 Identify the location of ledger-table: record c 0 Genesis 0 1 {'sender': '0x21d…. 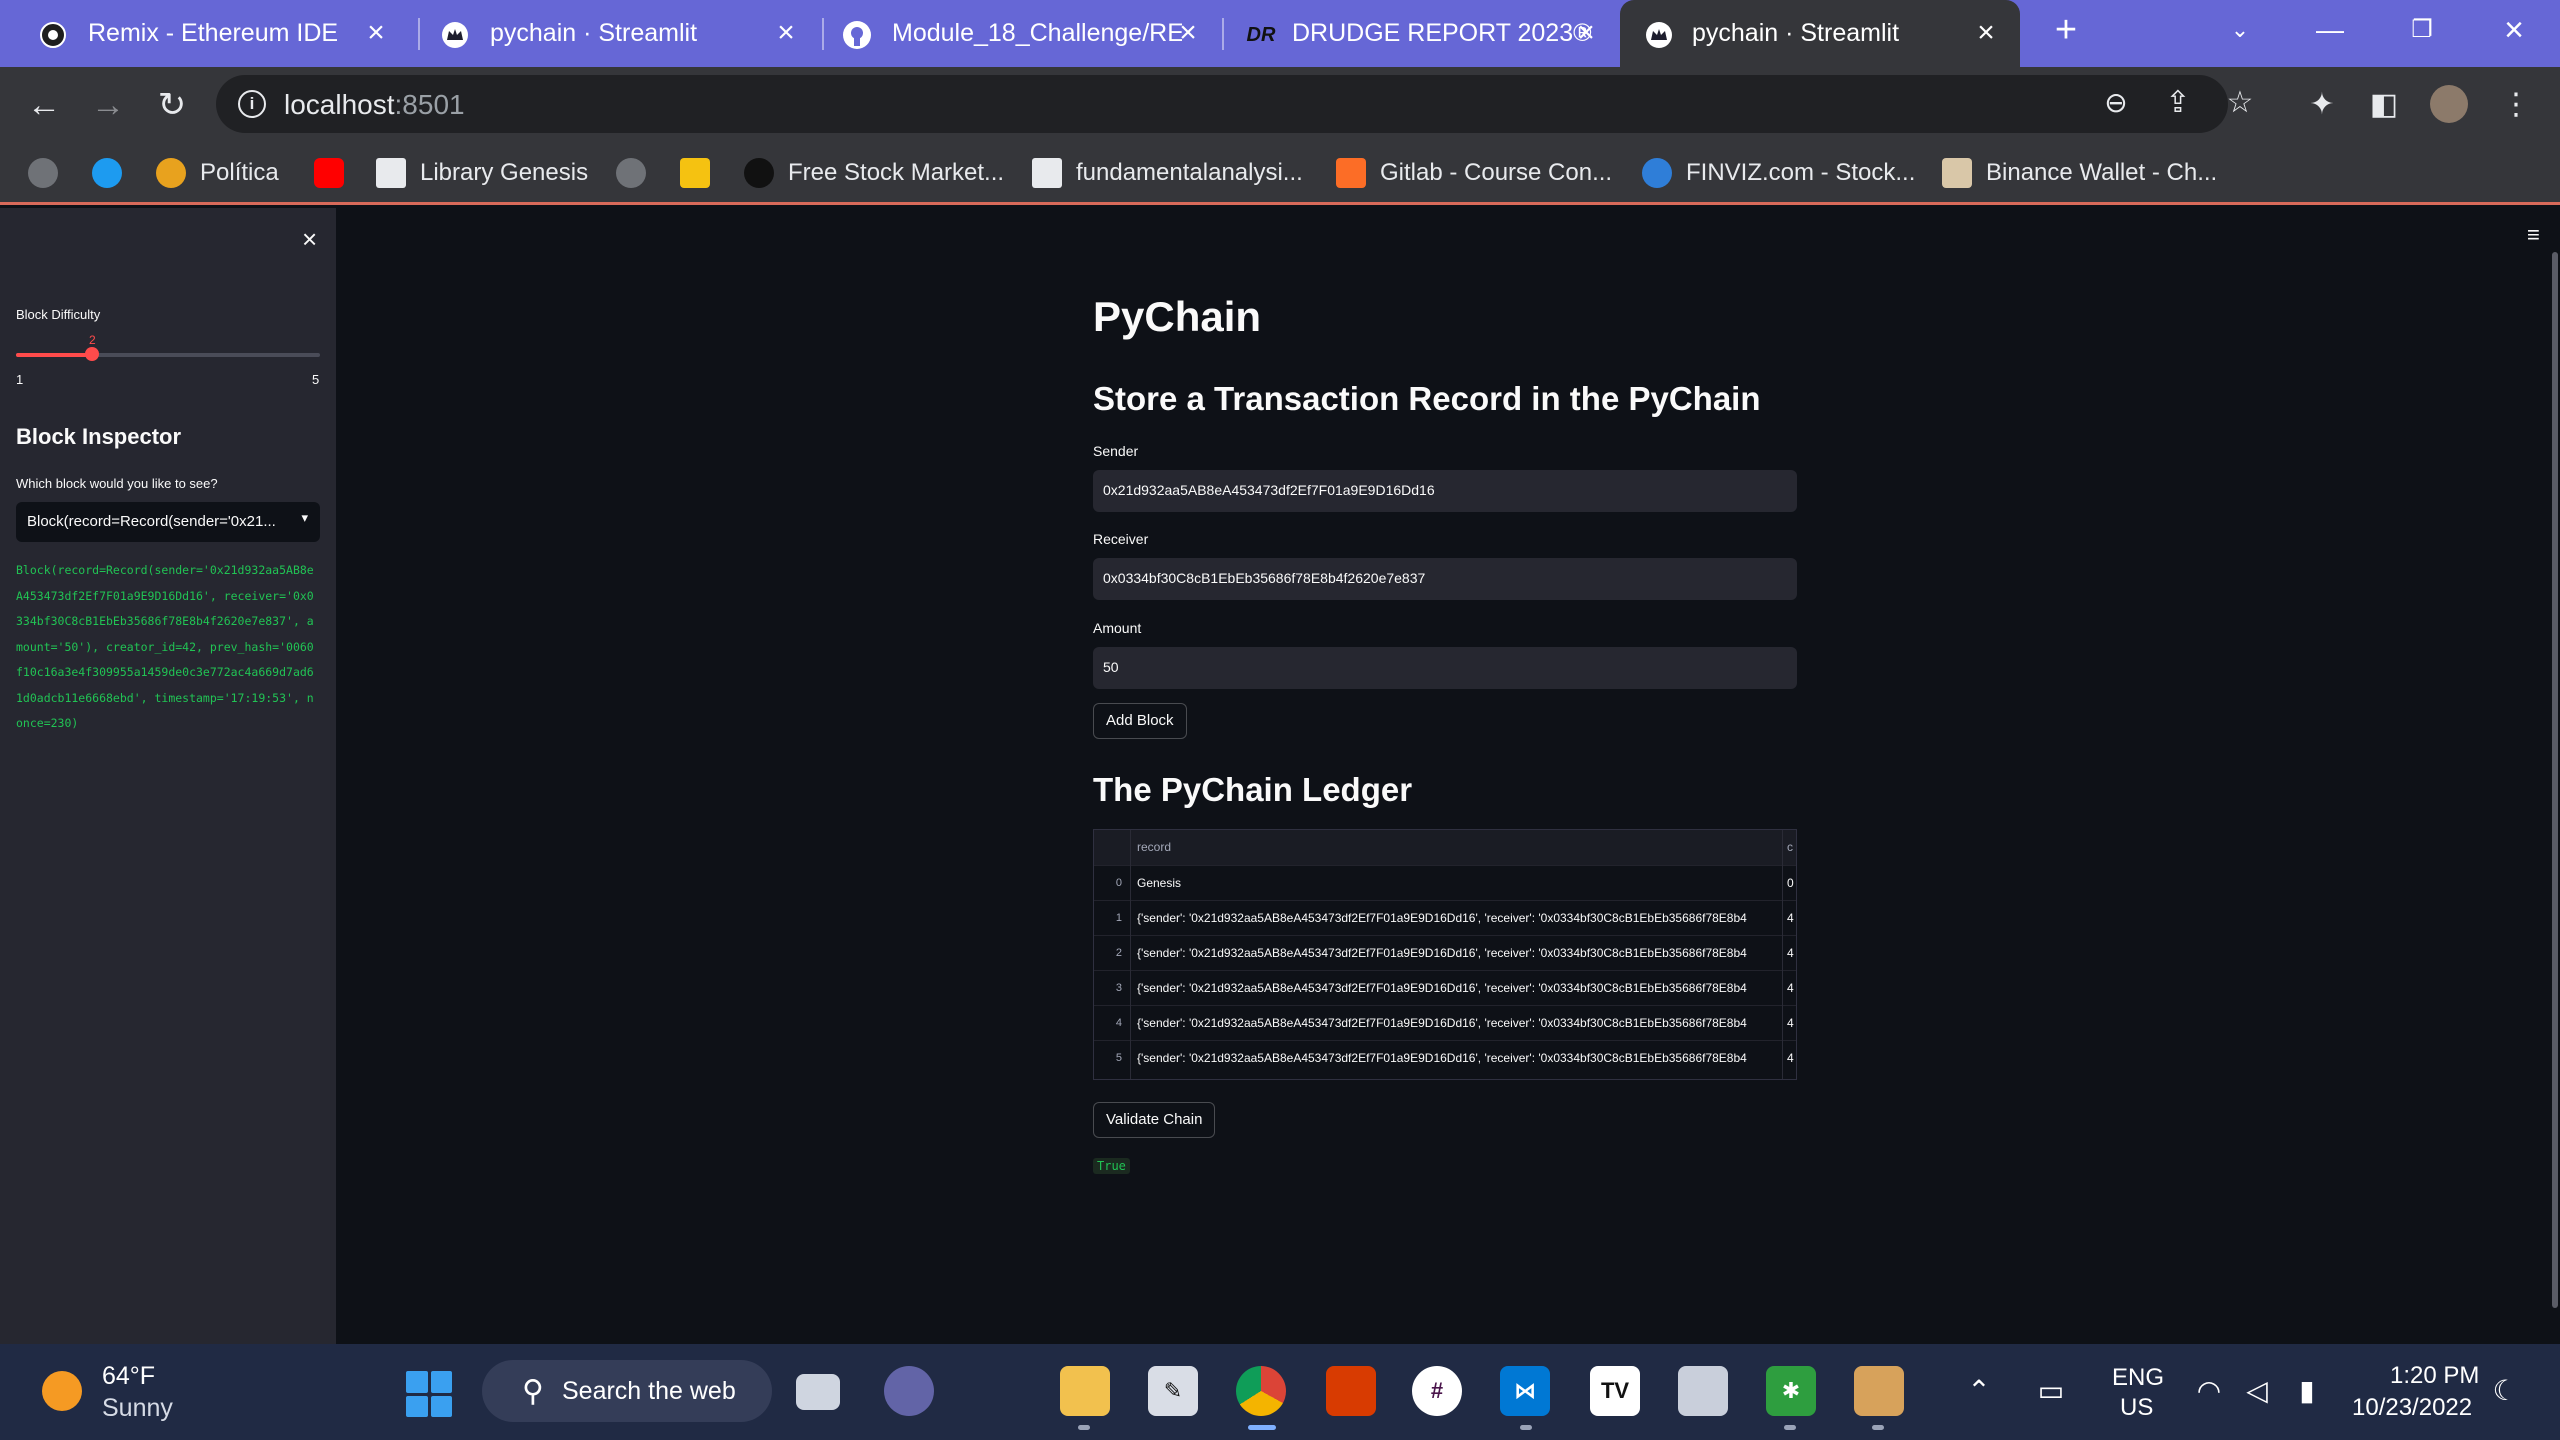
(1445, 954).